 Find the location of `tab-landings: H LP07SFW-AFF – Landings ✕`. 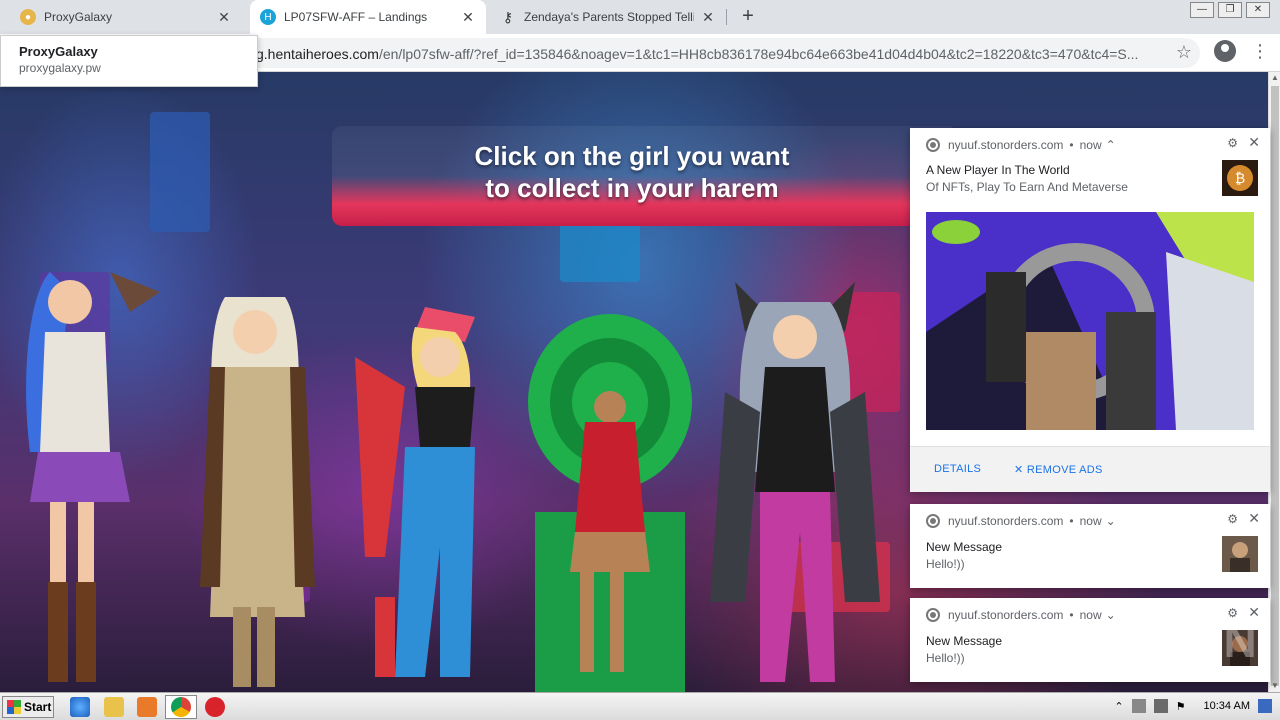

tab-landings: H LP07SFW-AFF – Landings ✕ is located at coordinates (368, 17).